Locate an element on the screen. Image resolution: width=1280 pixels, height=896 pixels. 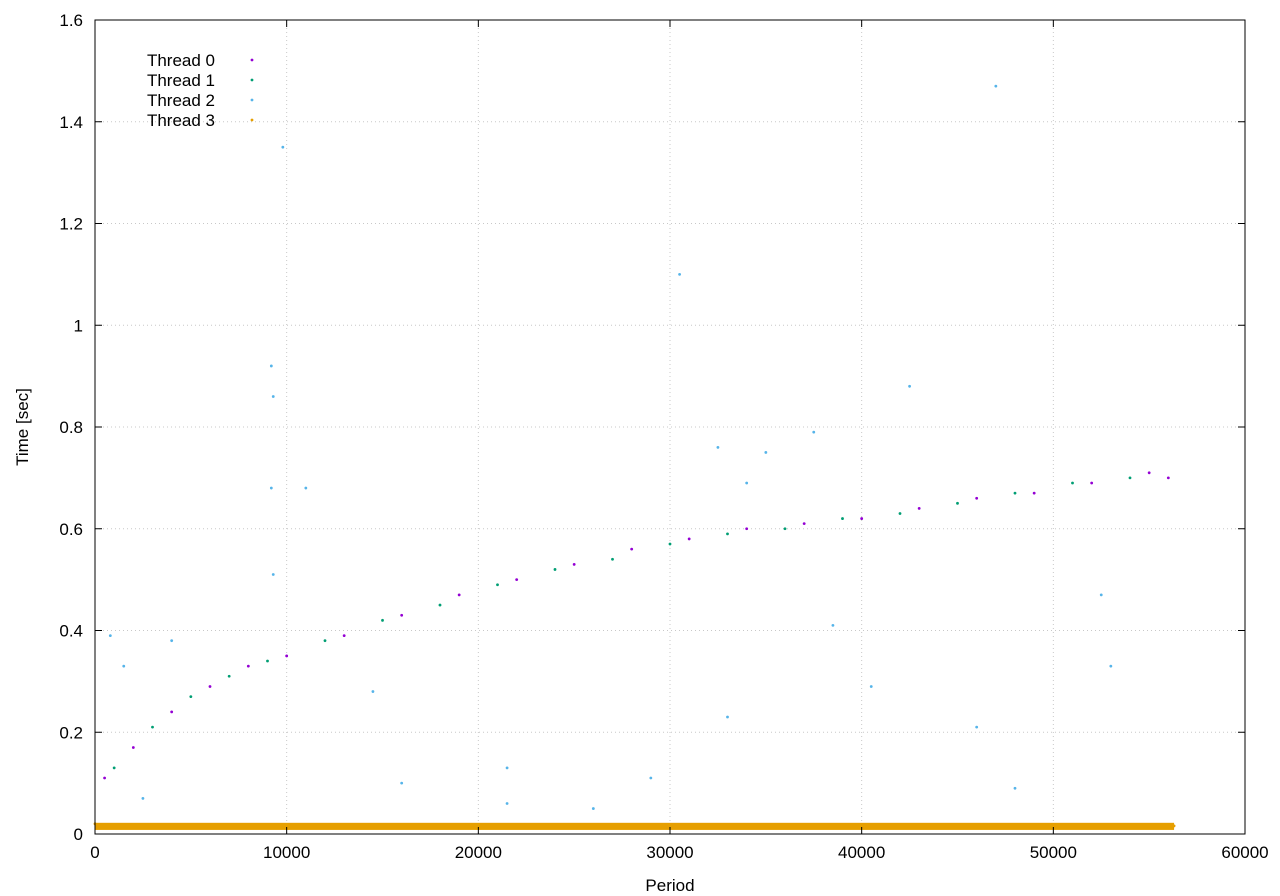
y-tick-label: 0.8 is located at coordinates (71, 427).